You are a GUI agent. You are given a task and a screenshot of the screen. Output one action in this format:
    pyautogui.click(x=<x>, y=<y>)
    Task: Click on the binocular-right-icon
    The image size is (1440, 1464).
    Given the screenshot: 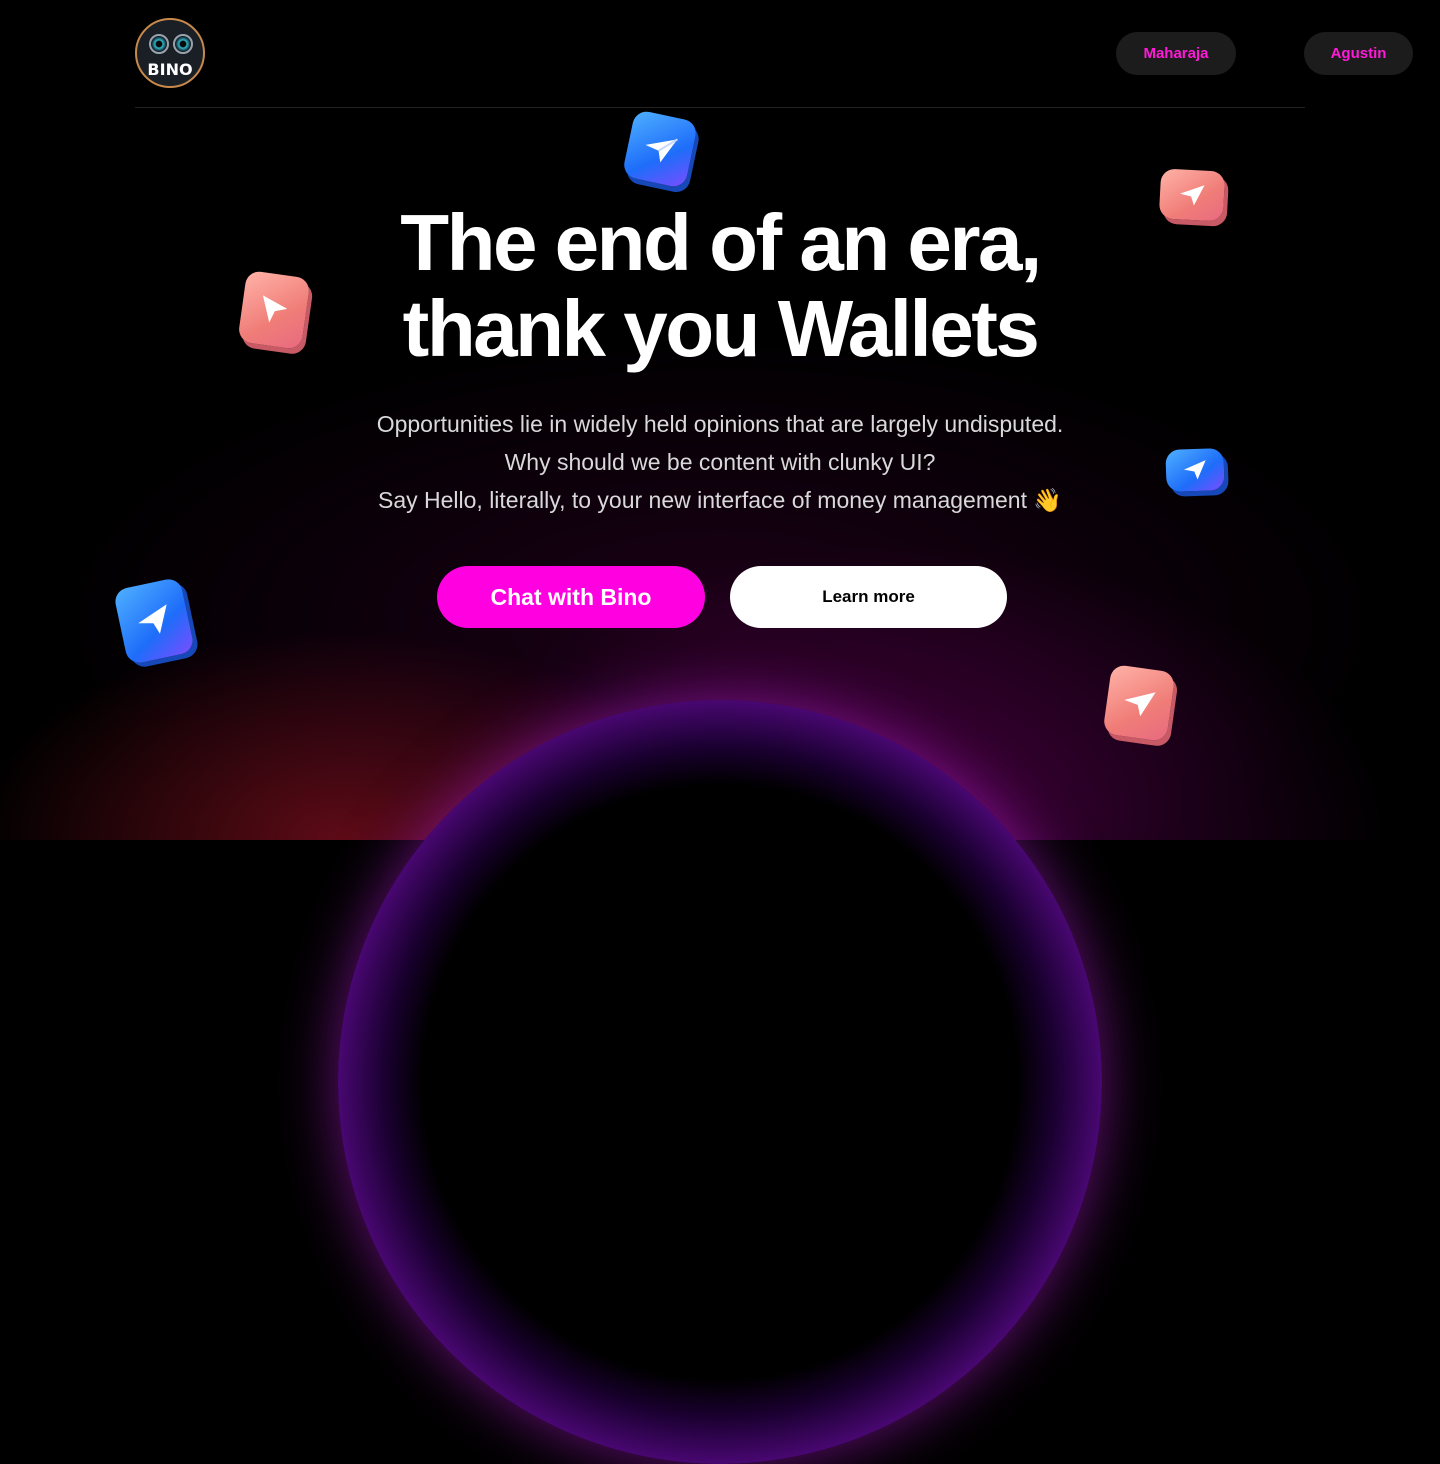 What is the action you would take?
    pyautogui.click(x=183, y=44)
    